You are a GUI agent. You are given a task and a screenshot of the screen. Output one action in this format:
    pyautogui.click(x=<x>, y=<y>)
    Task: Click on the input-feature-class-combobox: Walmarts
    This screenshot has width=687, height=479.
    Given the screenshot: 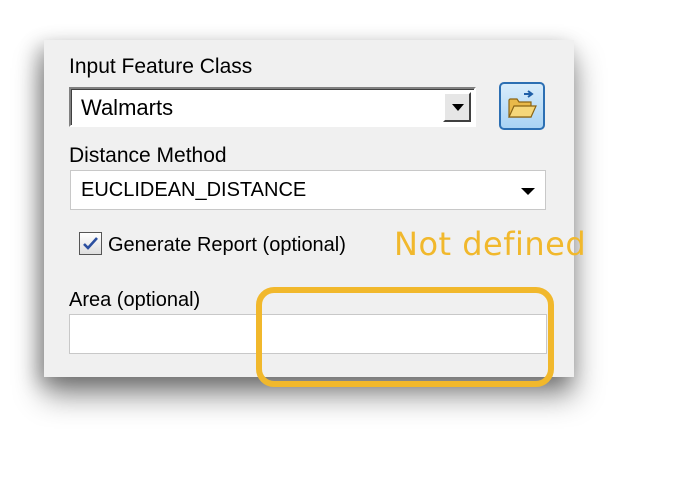 What is the action you would take?
    pyautogui.click(x=272, y=107)
    